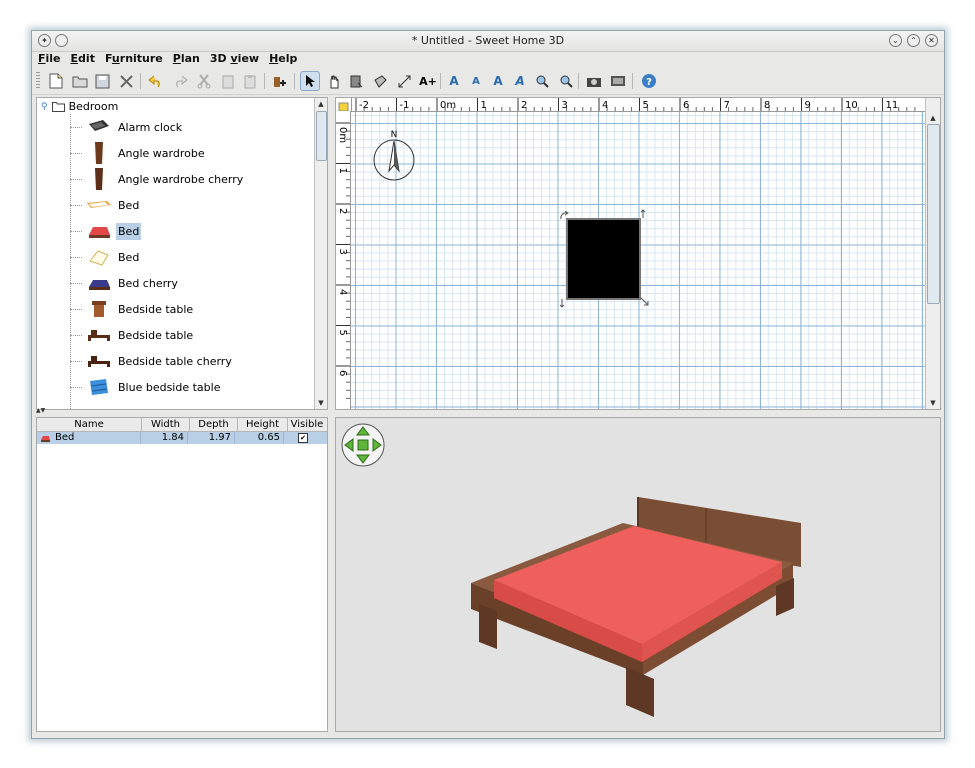  What do you see at coordinates (428, 81) in the screenshot?
I see `add-text-icon: A+` at bounding box center [428, 81].